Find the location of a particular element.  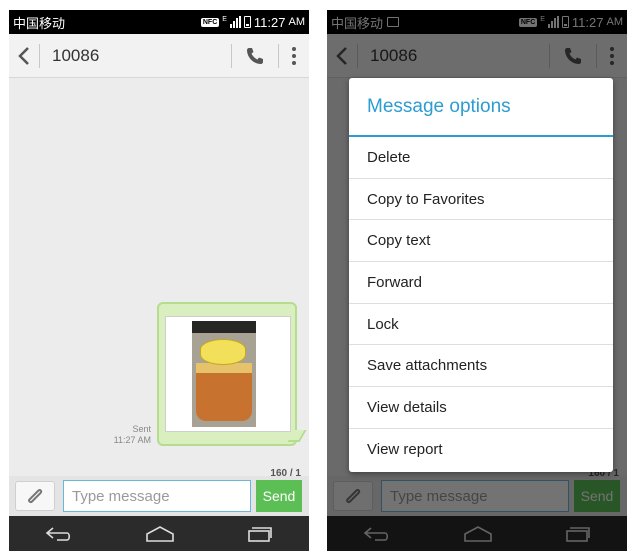

compose-bar: Type message Send is located at coordinates (159, 496).